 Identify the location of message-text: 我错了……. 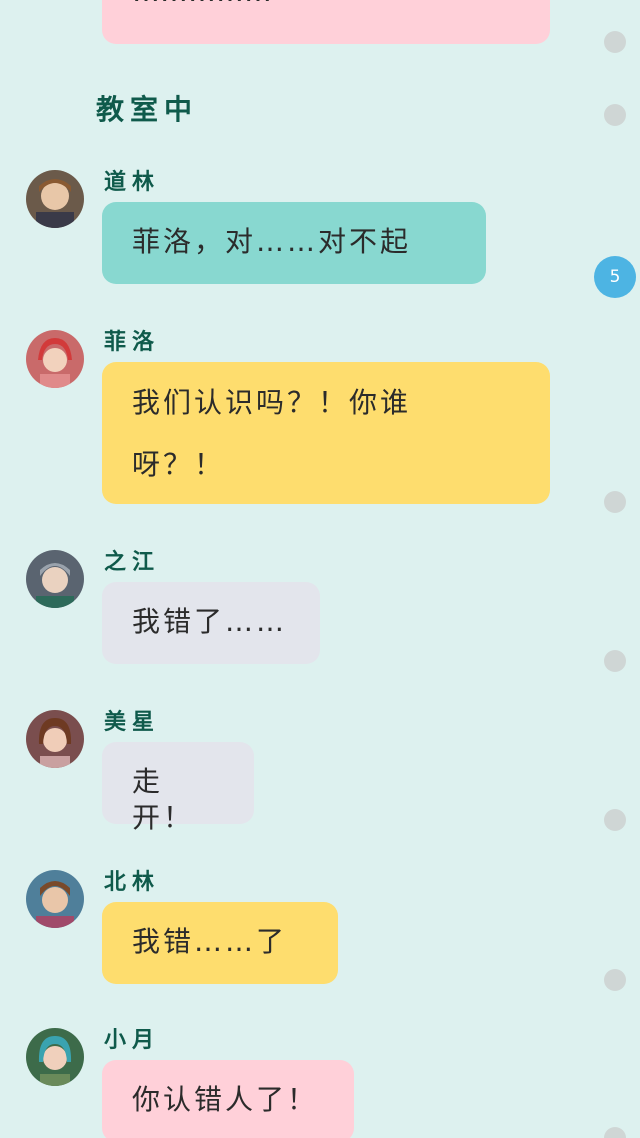
(210, 621).